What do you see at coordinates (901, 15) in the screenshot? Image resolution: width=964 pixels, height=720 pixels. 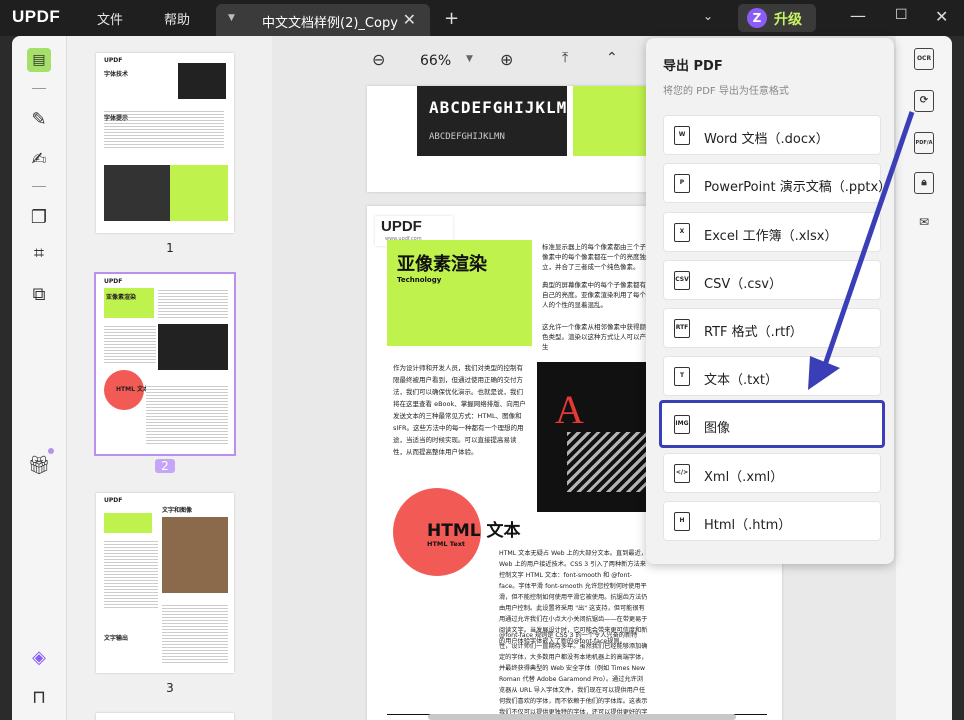 I see `maximize-icon: ☐` at bounding box center [901, 15].